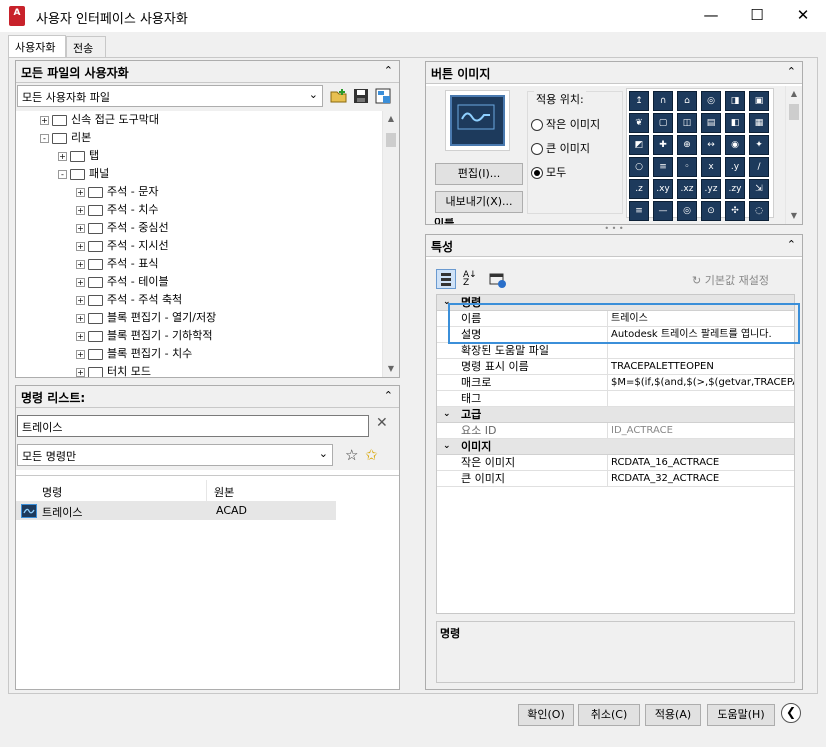 The width and height of the screenshot is (826, 747). I want to click on save-icon, so click(361, 96).